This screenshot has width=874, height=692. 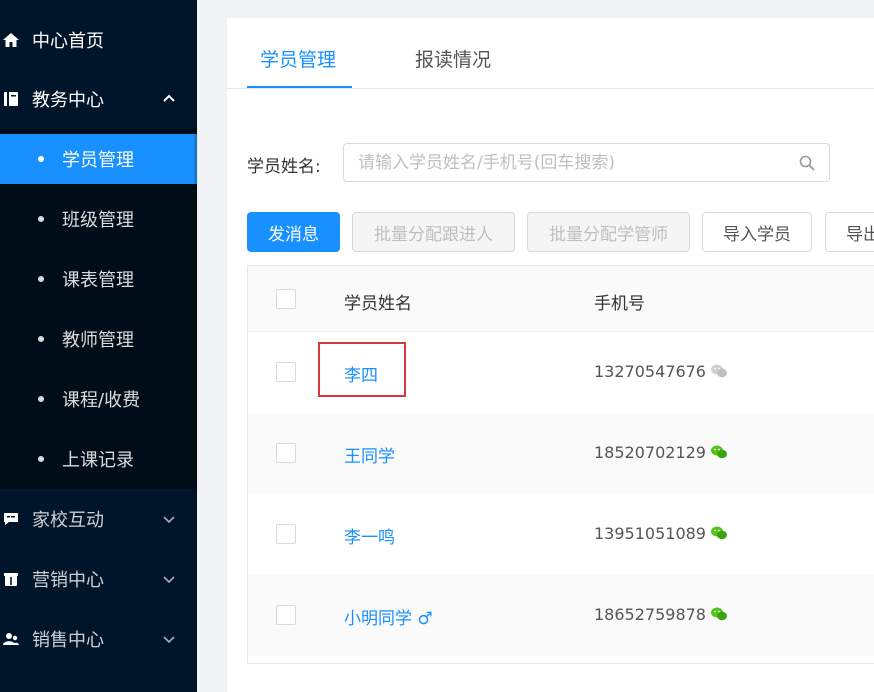 I want to click on sidebar-shadow, so click(x=195, y=346).